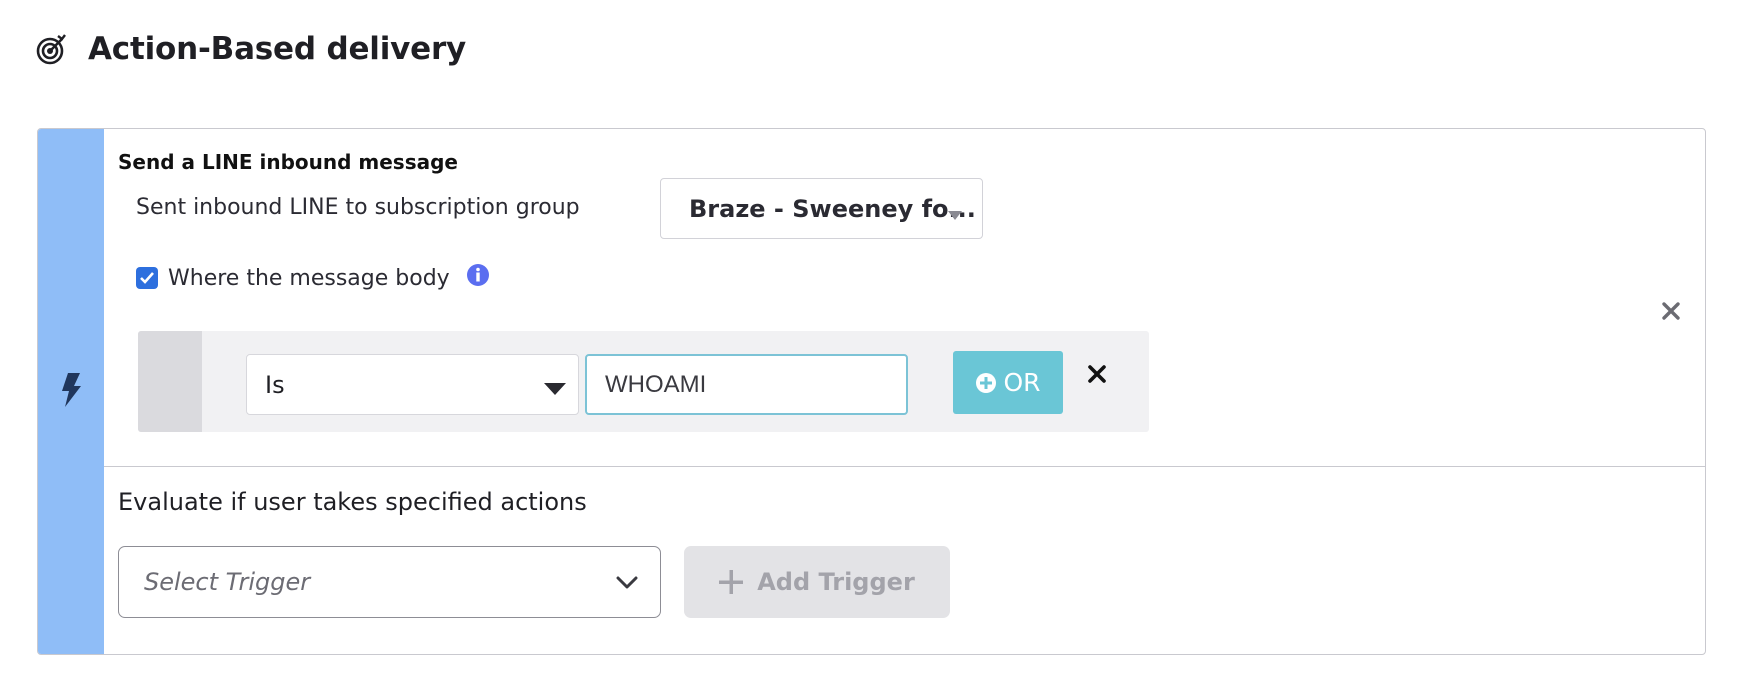 Image resolution: width=1738 pixels, height=684 pixels. What do you see at coordinates (352, 502) in the screenshot?
I see `evaluate-actions-label: Evaluate if user takes specified actions` at bounding box center [352, 502].